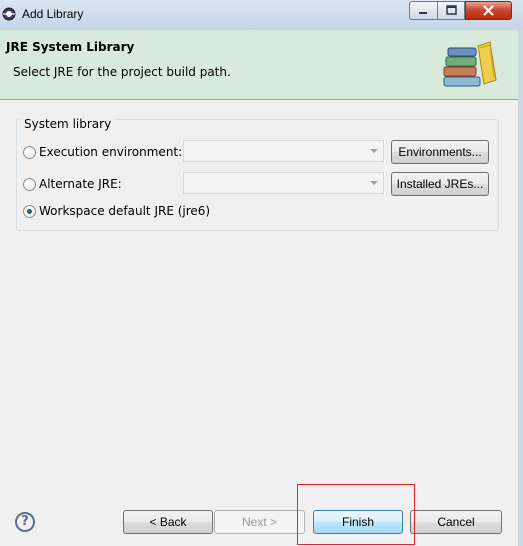 The height and width of the screenshot is (546, 523). Describe the element at coordinates (168, 522) in the screenshot. I see `back-button: < Back` at that location.